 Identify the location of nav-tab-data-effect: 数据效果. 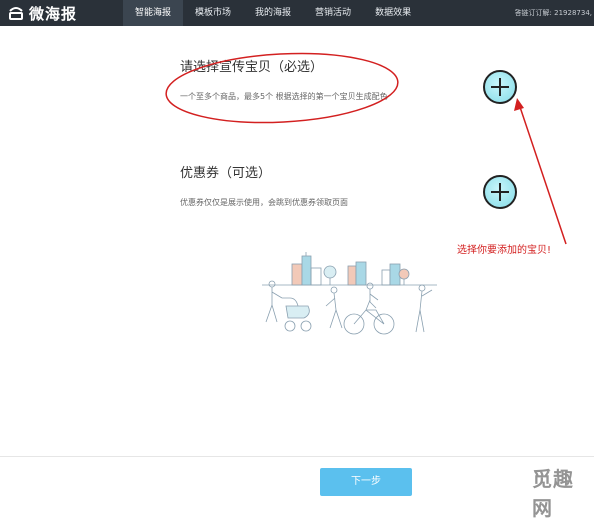
(393, 13).